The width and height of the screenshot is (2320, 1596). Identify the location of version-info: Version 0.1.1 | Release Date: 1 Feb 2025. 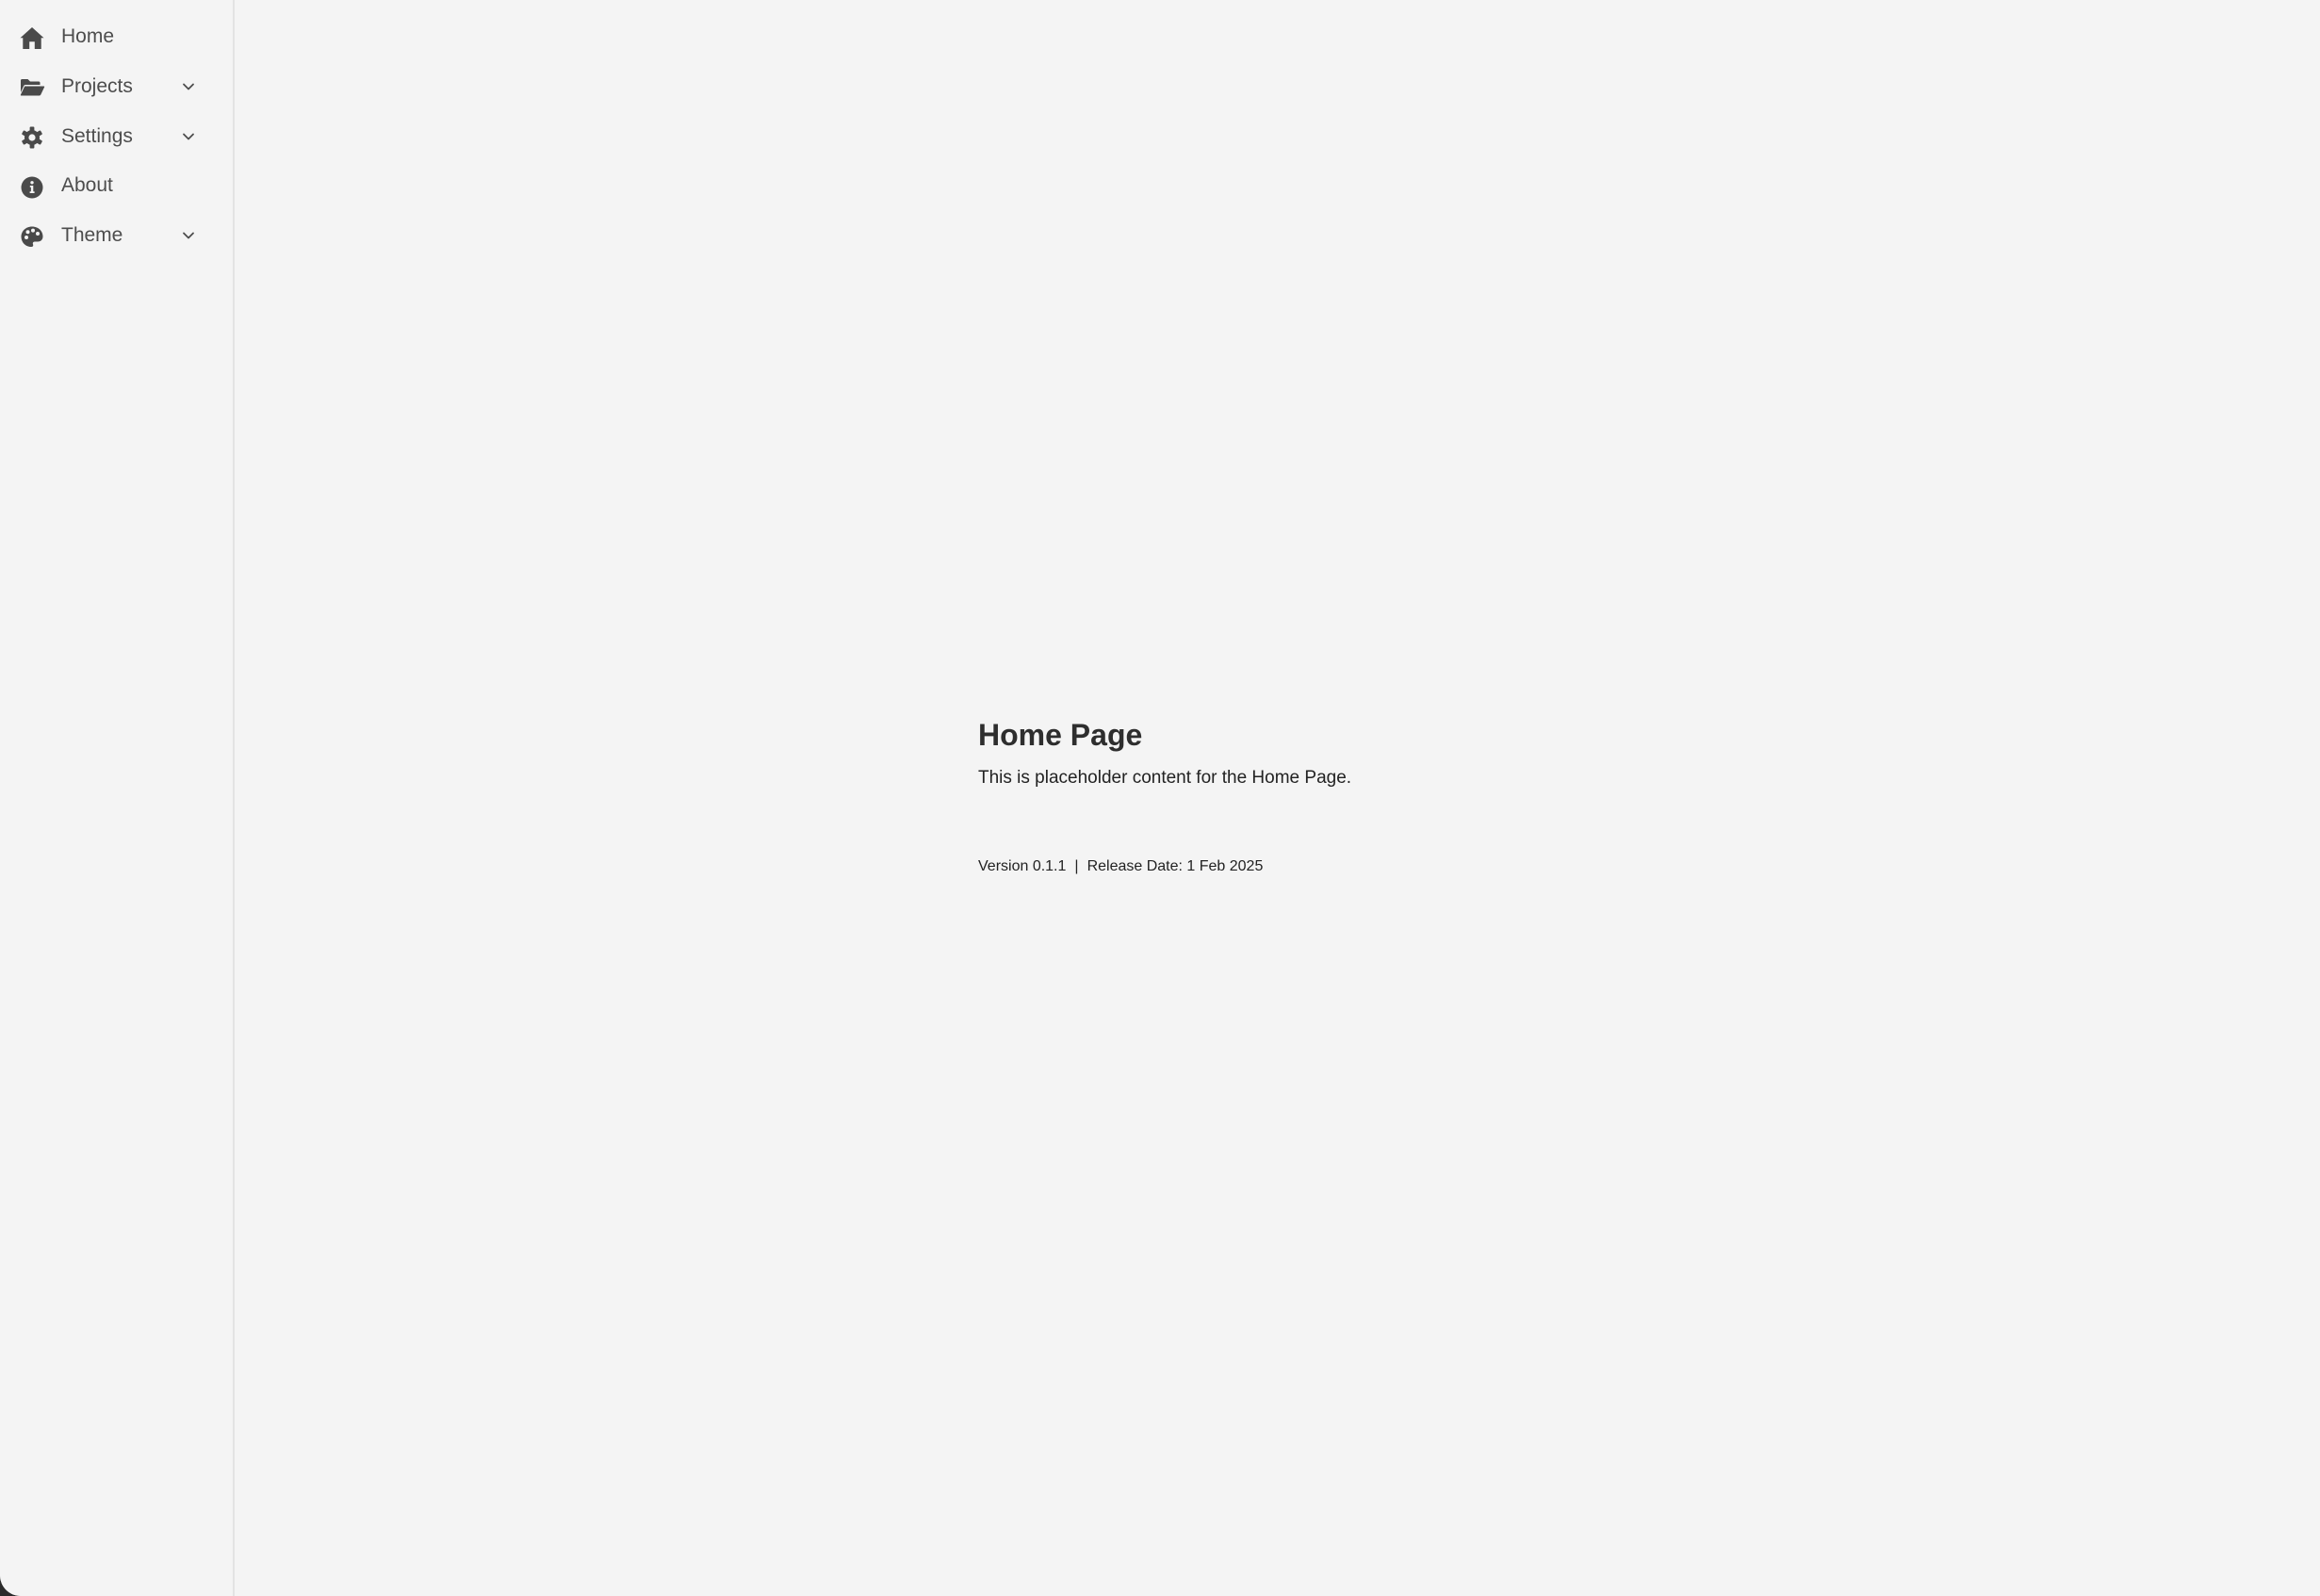
(1402, 866).